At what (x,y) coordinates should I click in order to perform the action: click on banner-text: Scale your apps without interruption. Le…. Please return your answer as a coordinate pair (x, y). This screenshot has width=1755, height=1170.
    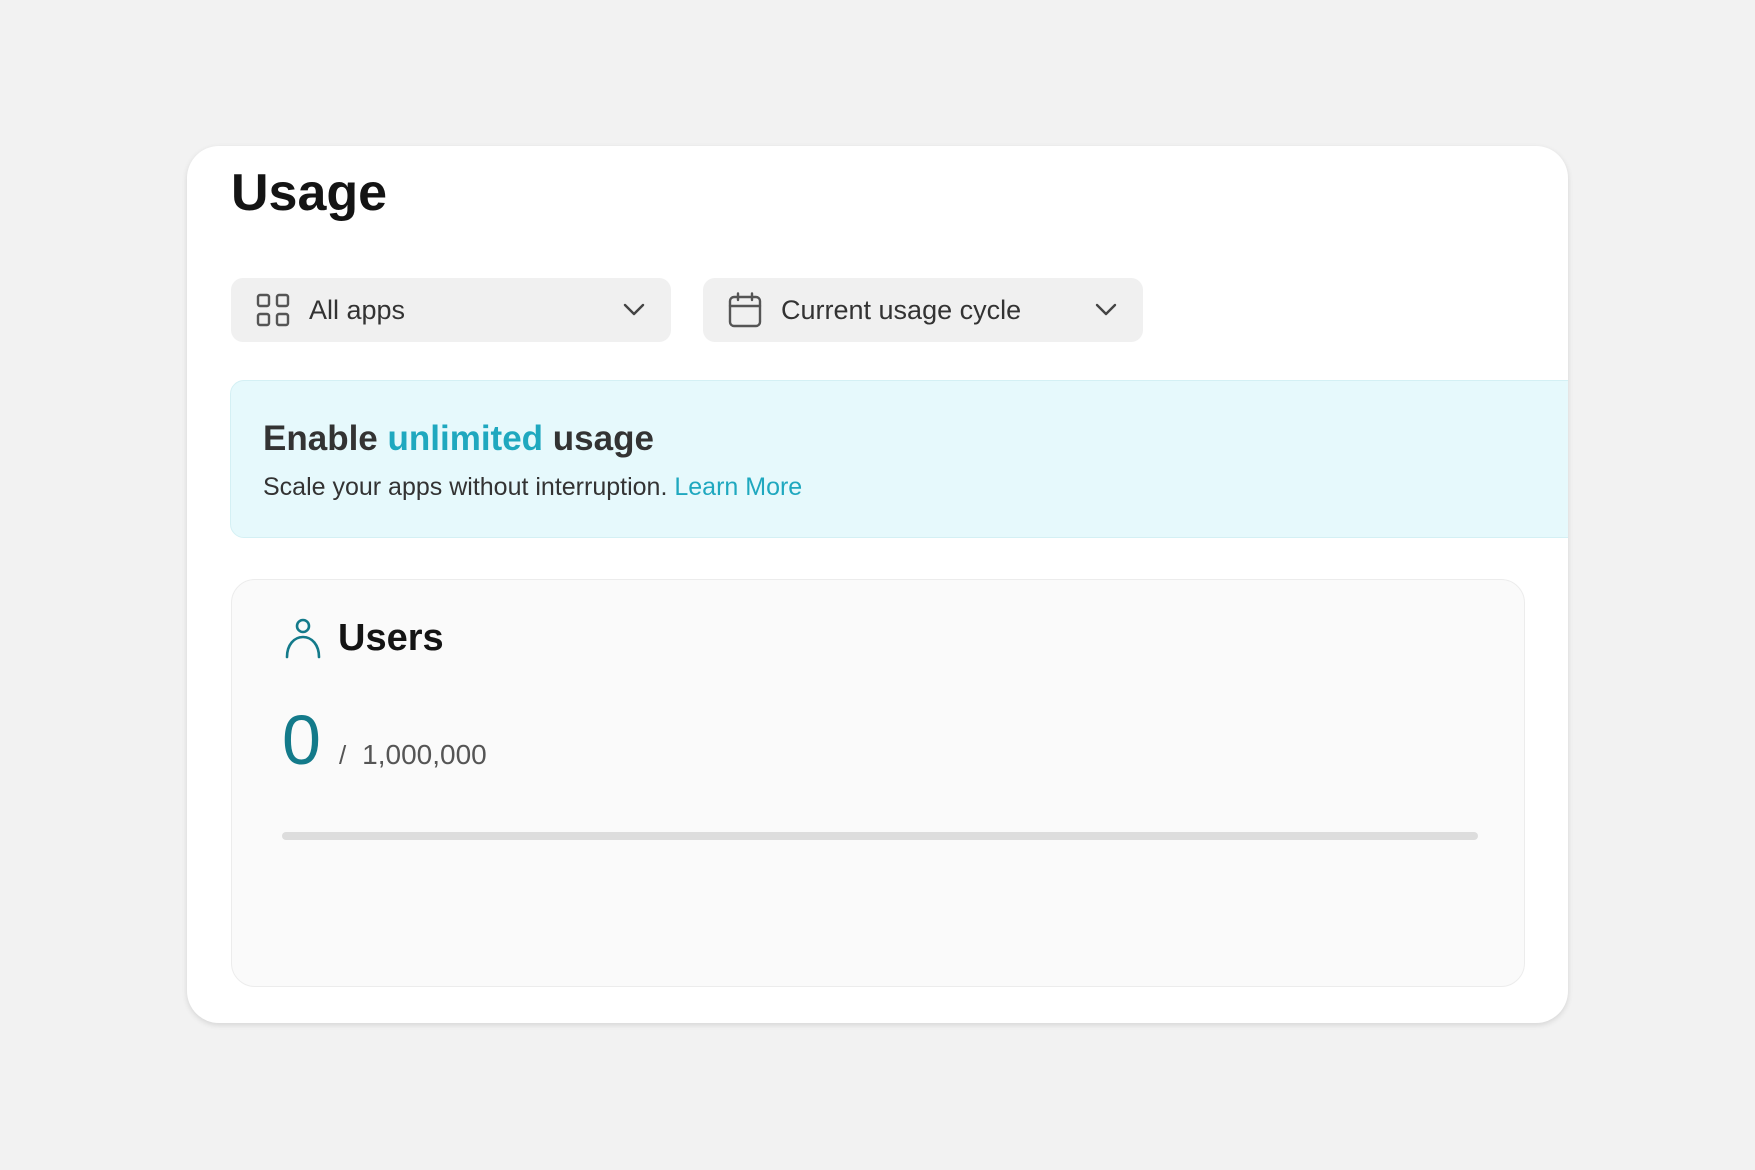
    Looking at the image, I should click on (532, 487).